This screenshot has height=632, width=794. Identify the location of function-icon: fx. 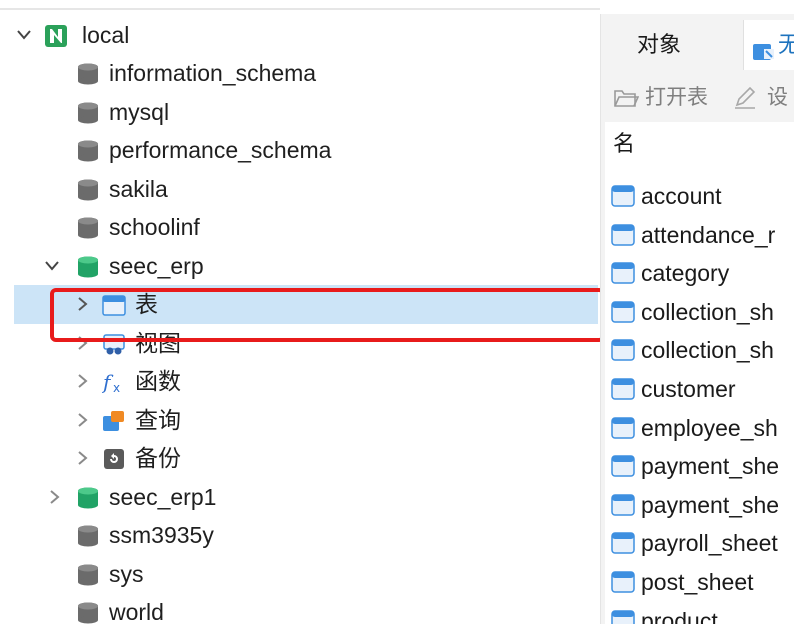
(114, 382).